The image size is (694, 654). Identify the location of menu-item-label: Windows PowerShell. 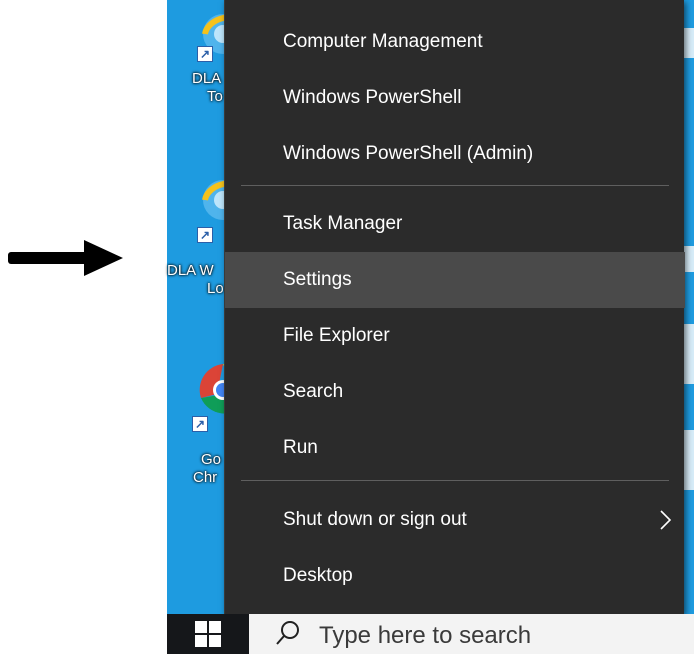
(372, 97).